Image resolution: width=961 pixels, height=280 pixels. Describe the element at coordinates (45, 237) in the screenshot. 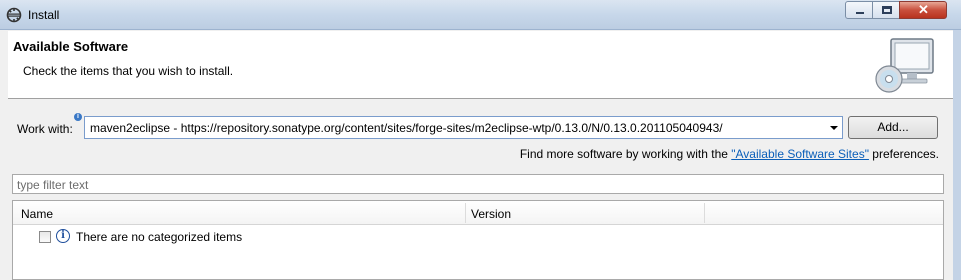

I see `row-checkbox` at that location.